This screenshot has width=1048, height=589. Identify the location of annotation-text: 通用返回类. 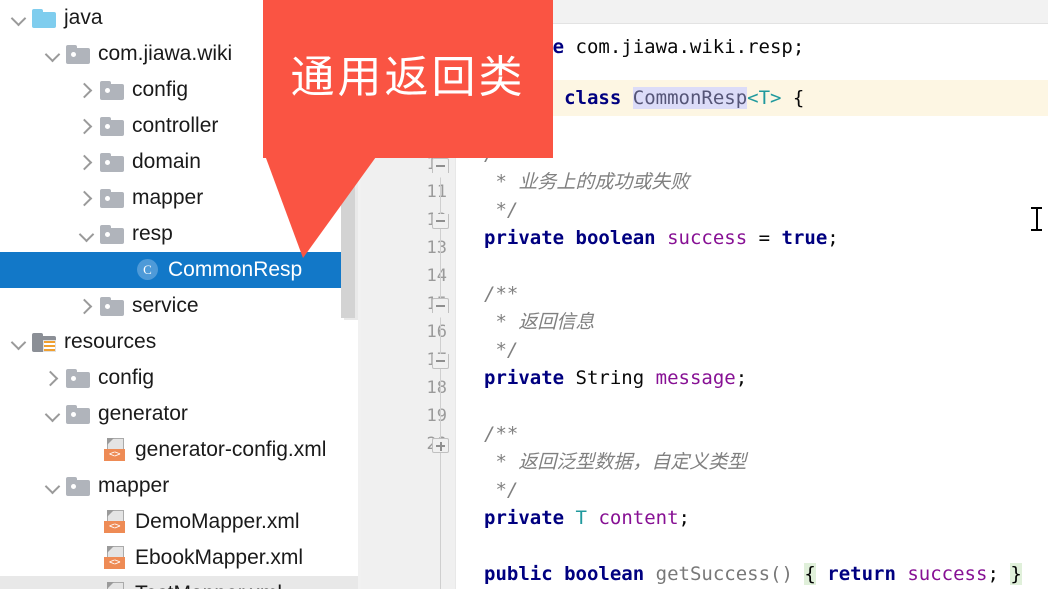
(408, 77).